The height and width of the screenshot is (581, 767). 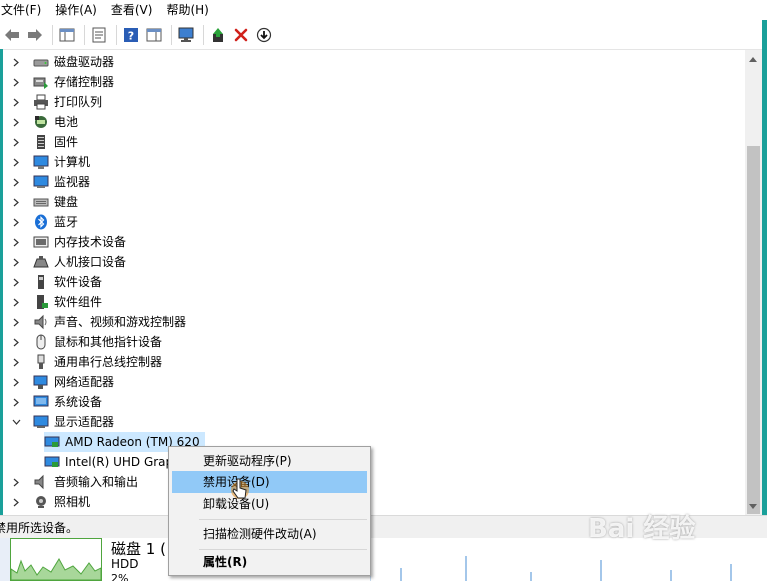 What do you see at coordinates (753, 59) in the screenshot?
I see `scroll-up-arrow-icon` at bounding box center [753, 59].